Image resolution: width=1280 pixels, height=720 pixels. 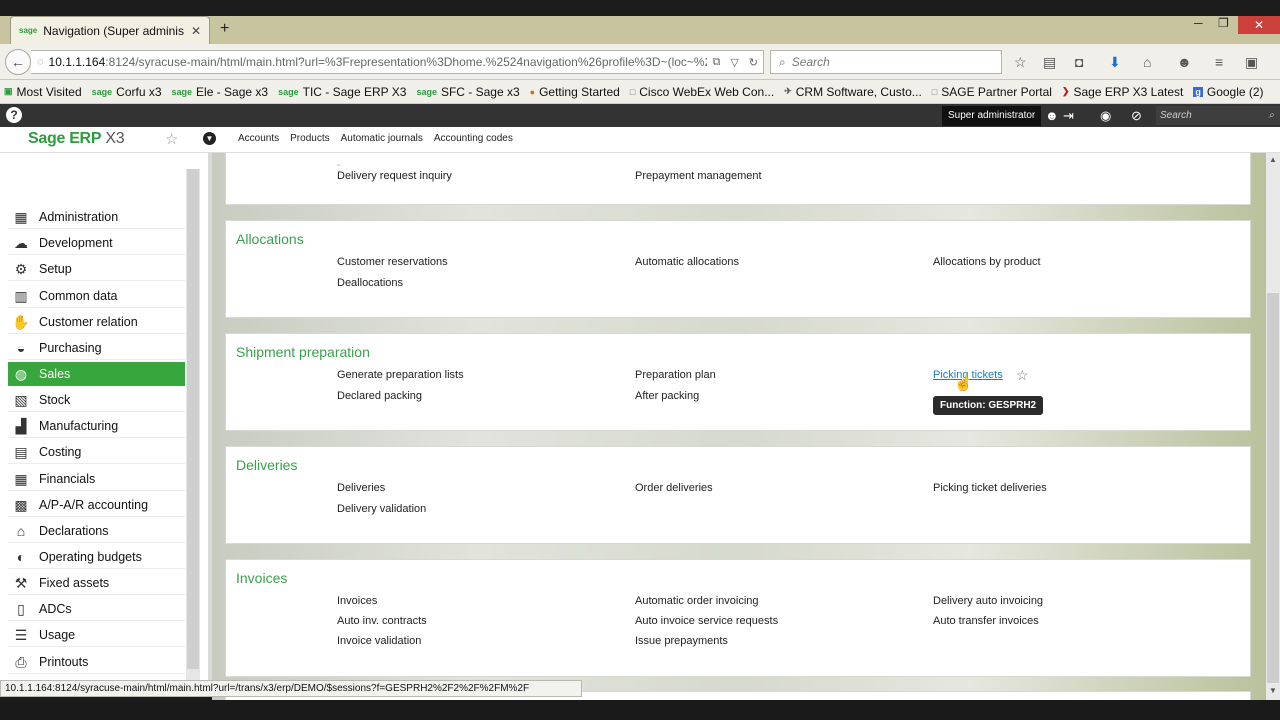 What do you see at coordinates (1115, 62) in the screenshot?
I see `download-icon: ⬇` at bounding box center [1115, 62].